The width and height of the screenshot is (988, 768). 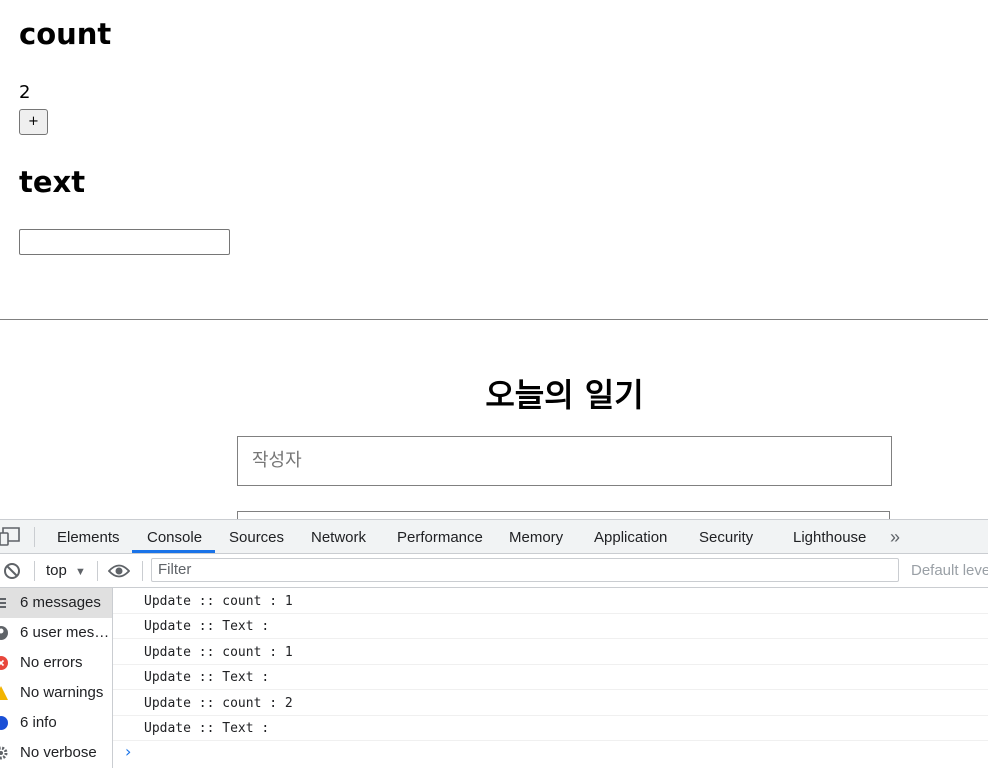 I want to click on tab-elements: Elements, so click(x=88, y=536).